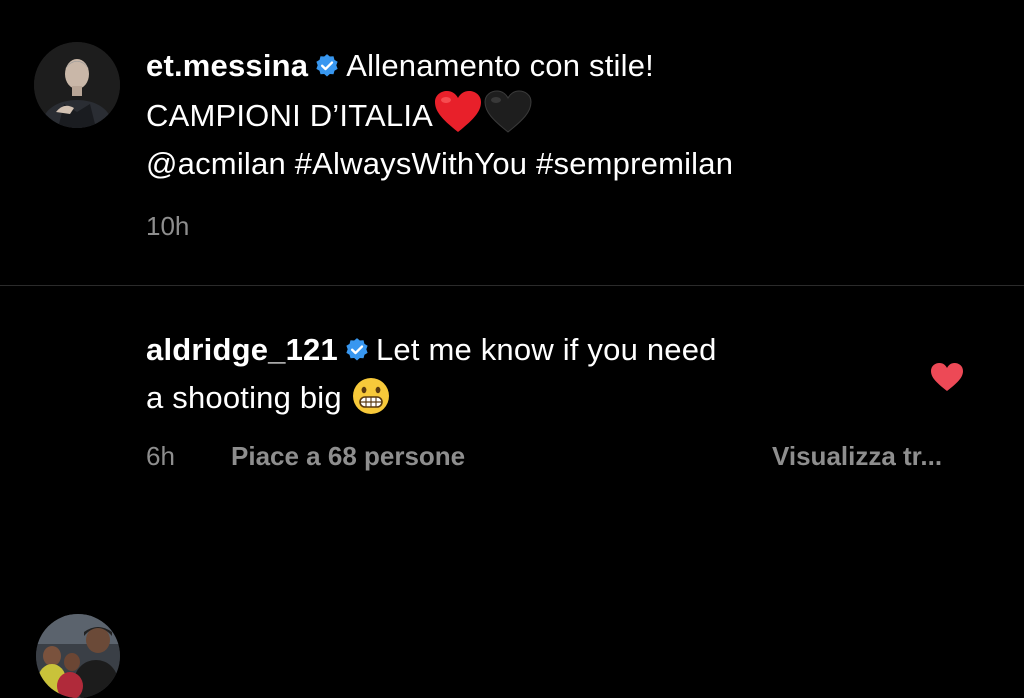 The image size is (1024, 698). Describe the element at coordinates (458, 111) in the screenshot. I see `red-heart-icon` at that location.